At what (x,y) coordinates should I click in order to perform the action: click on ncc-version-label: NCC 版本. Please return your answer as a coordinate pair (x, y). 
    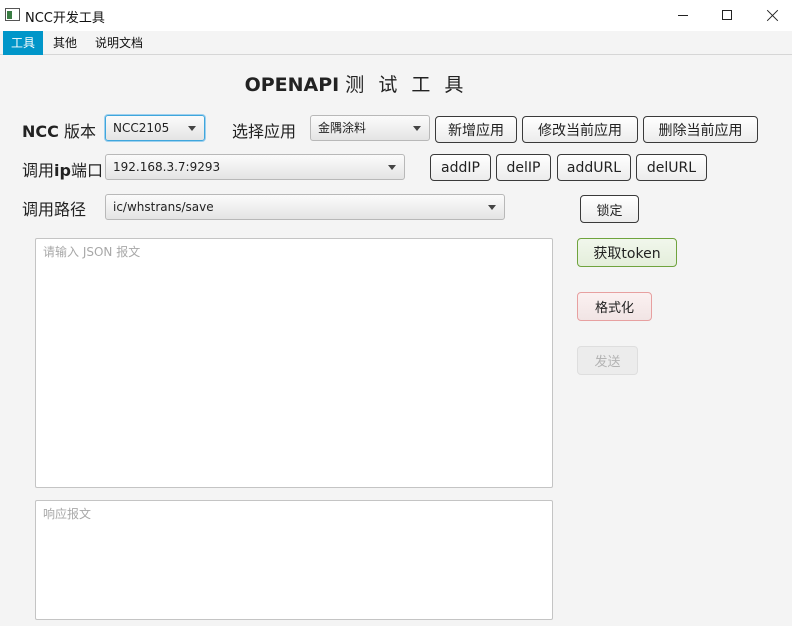
    Looking at the image, I should click on (59, 130).